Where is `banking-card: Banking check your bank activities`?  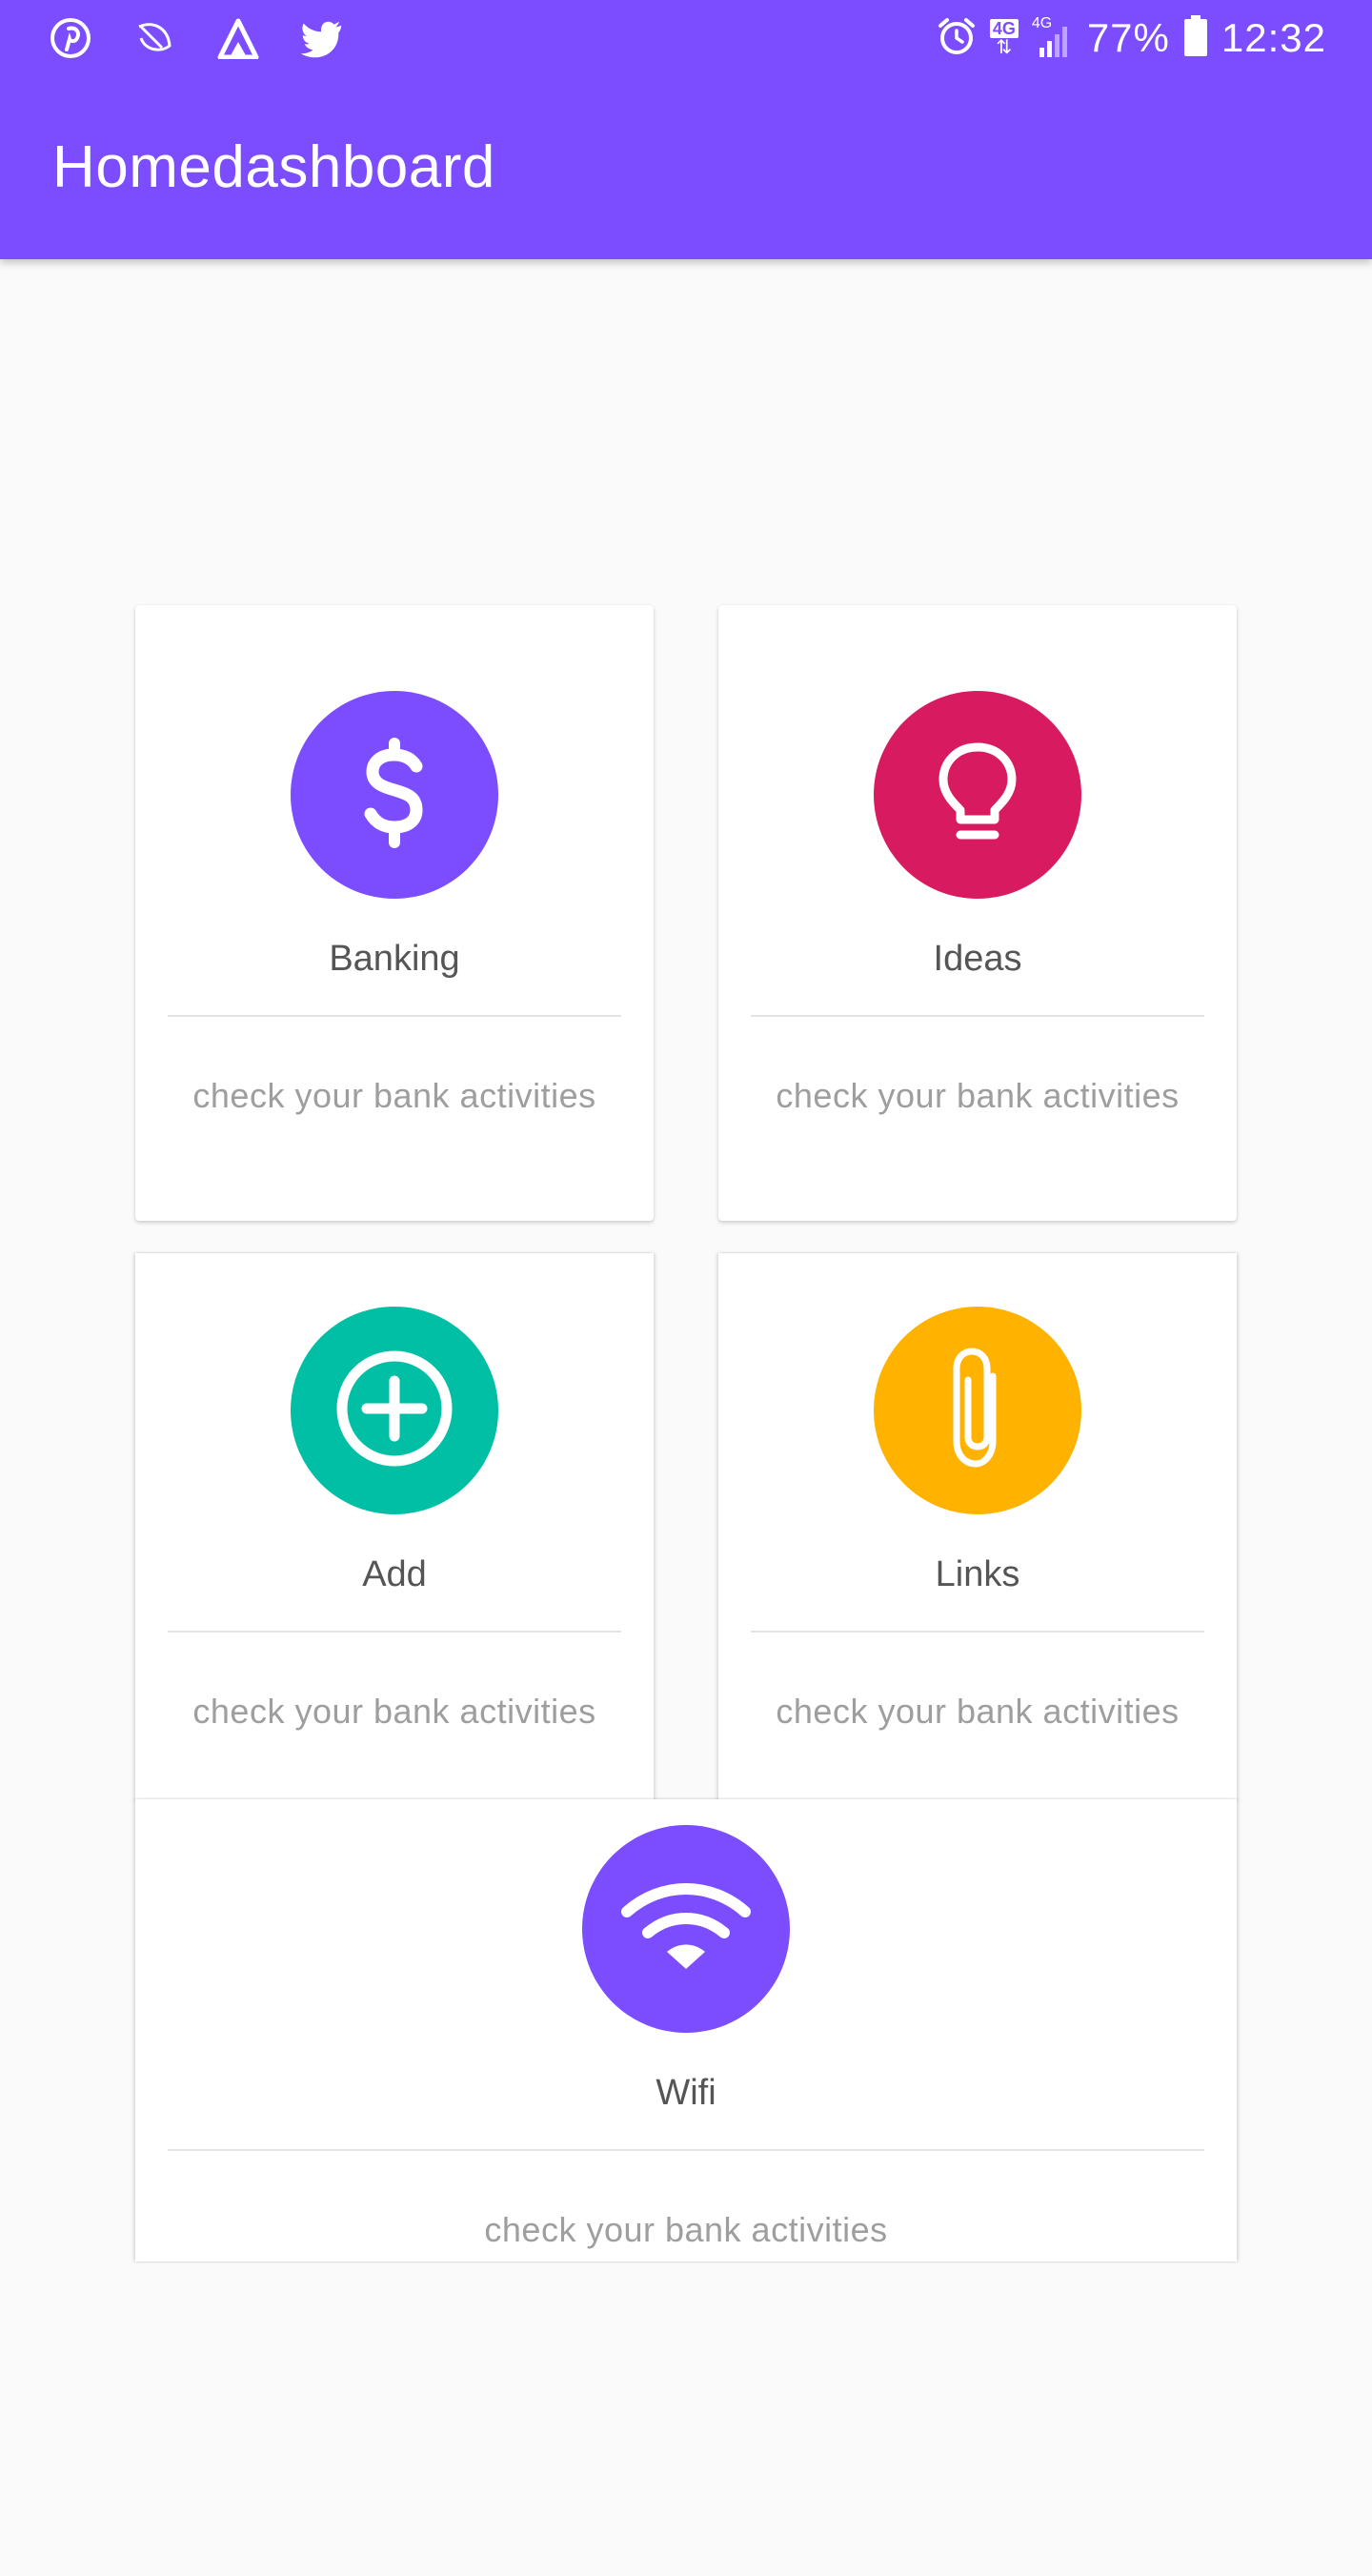
banking-card: Banking check your bank activities is located at coordinates (394, 913).